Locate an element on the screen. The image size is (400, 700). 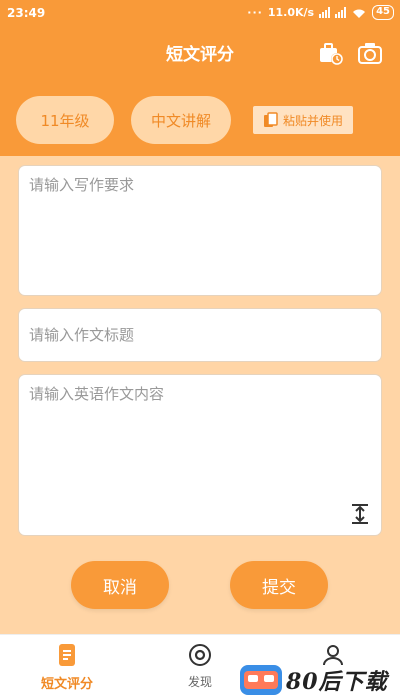
document-icon is located at coordinates (67, 655).